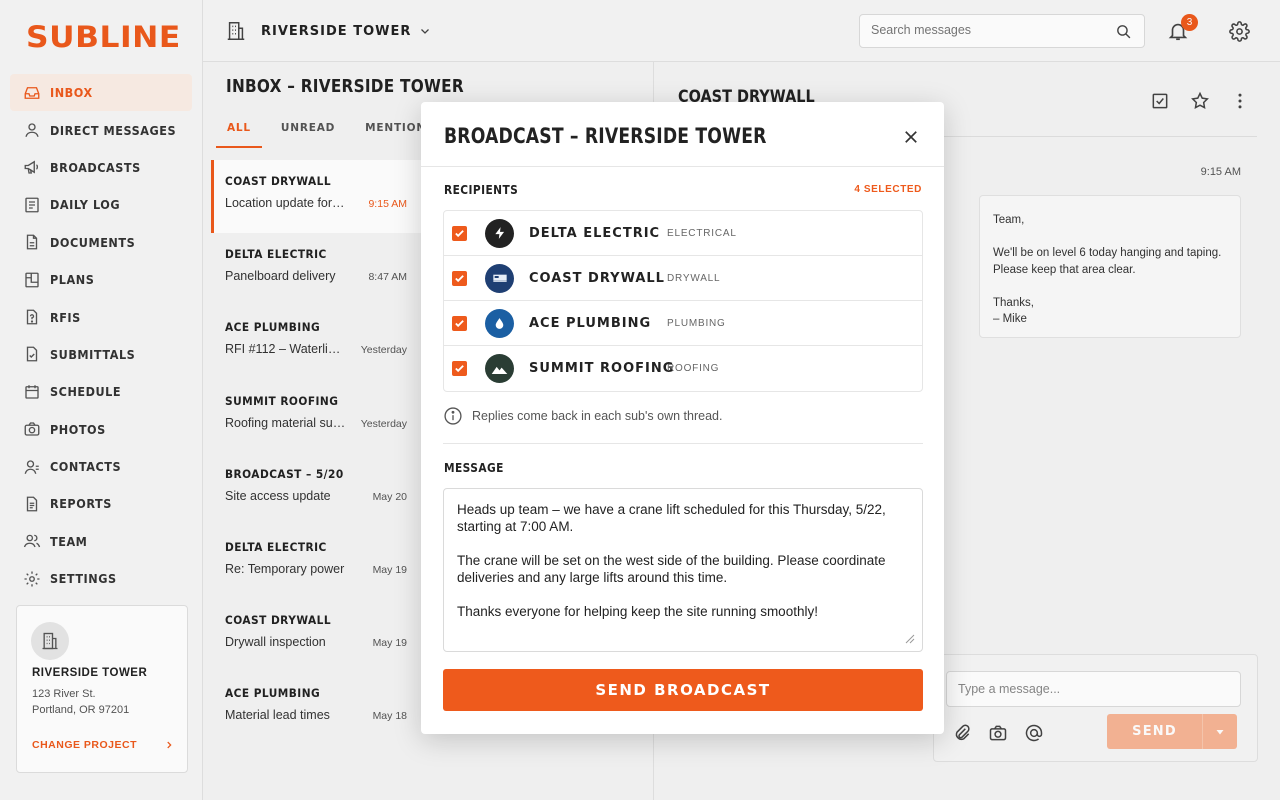 This screenshot has width=1280, height=800. I want to click on recipient-name: ACE PLUMBING, so click(590, 323).